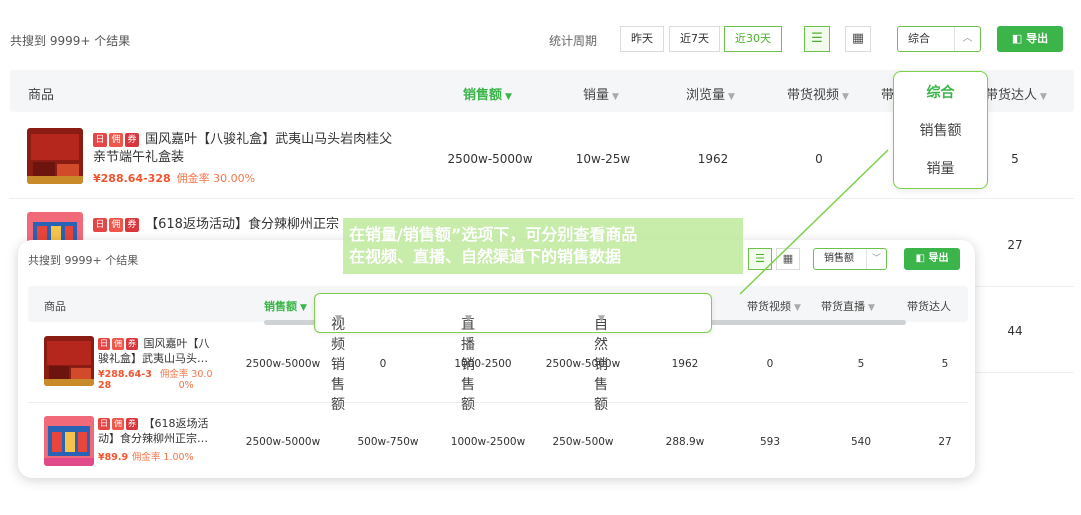 The image size is (1081, 515). Describe the element at coordinates (814, 222) in the screenshot. I see `connector-arrow` at that location.